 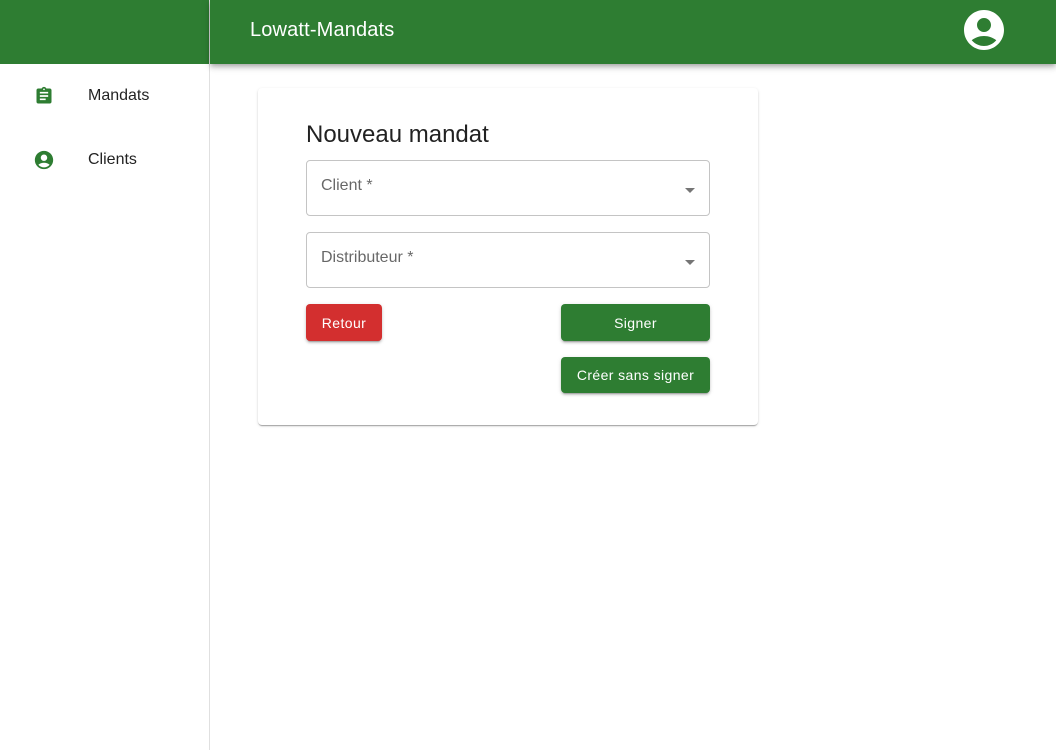 I want to click on app-title: Lowatt-Mandats, so click(x=322, y=30).